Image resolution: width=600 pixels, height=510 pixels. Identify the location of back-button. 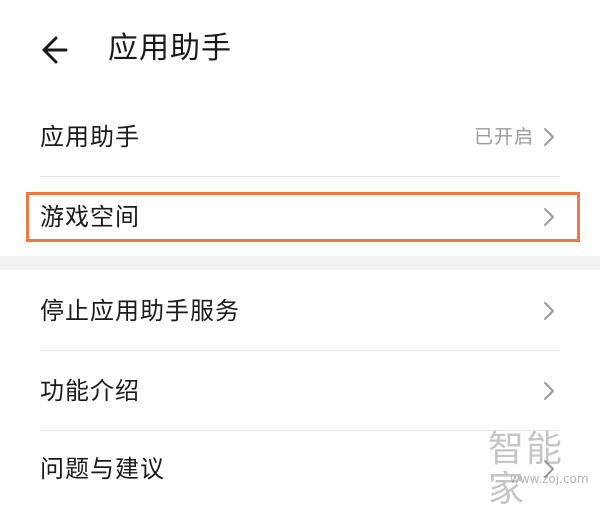
(58, 50).